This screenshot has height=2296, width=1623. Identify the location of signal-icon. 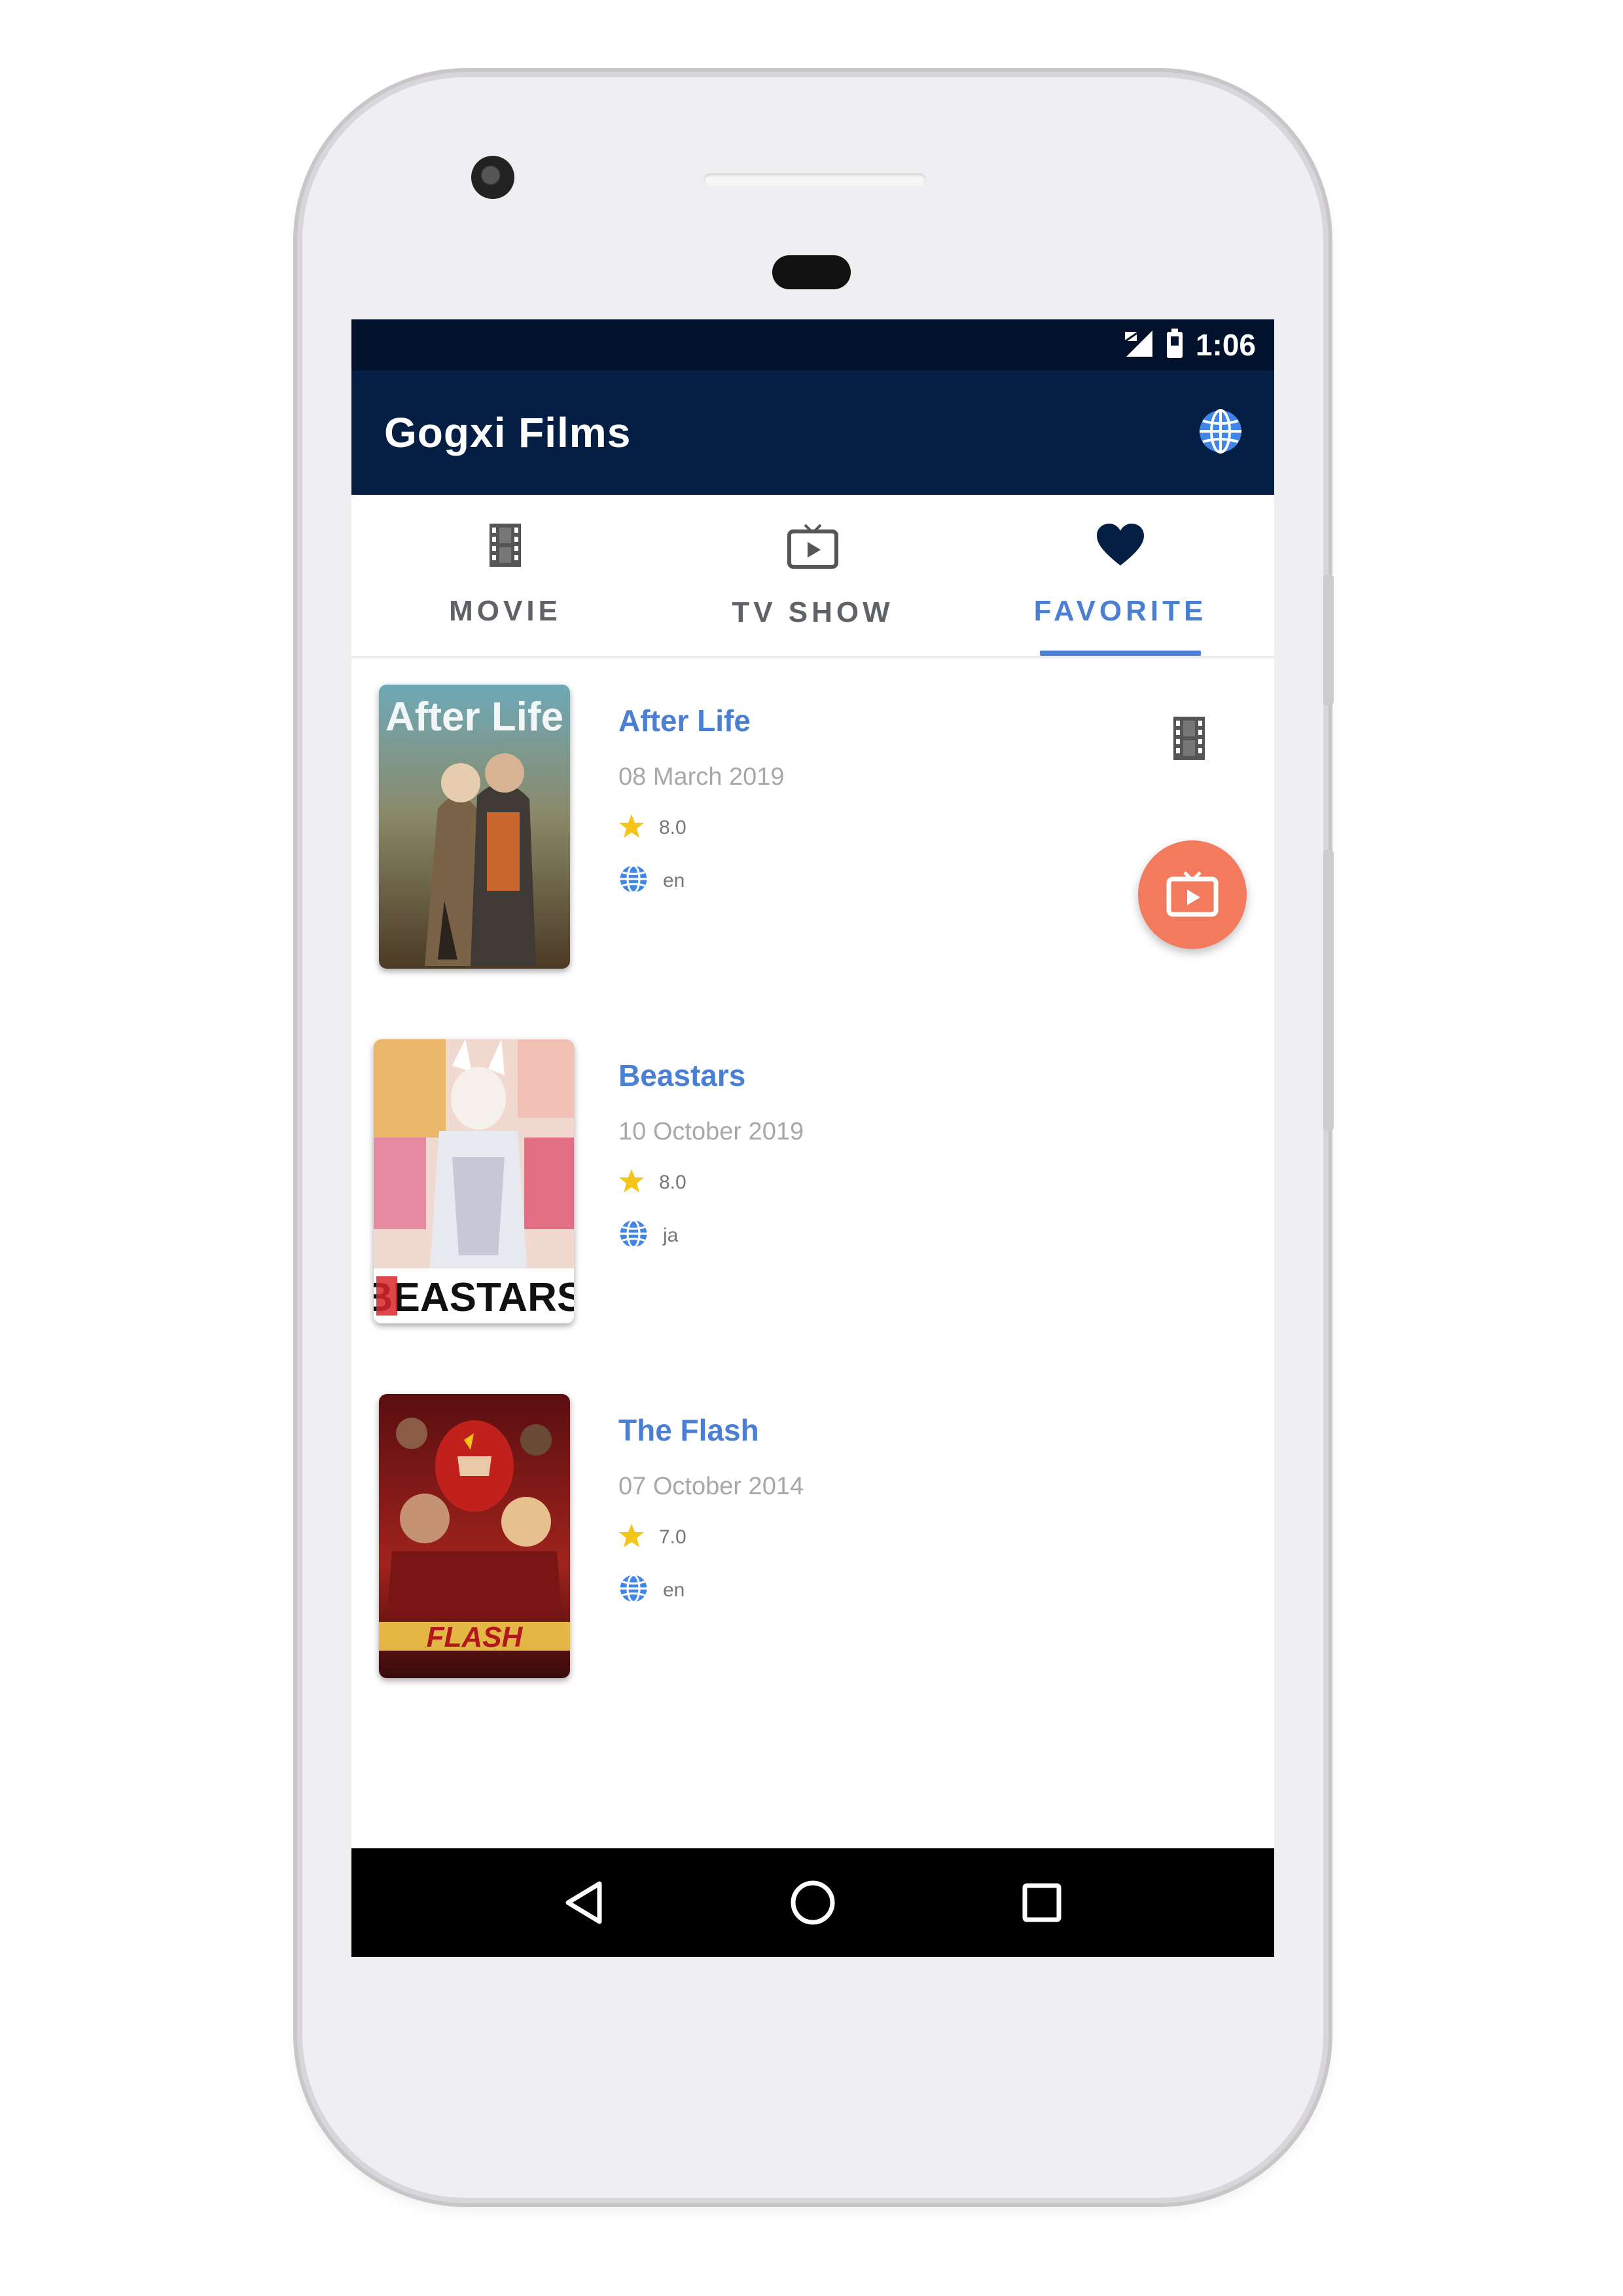
(1137, 345).